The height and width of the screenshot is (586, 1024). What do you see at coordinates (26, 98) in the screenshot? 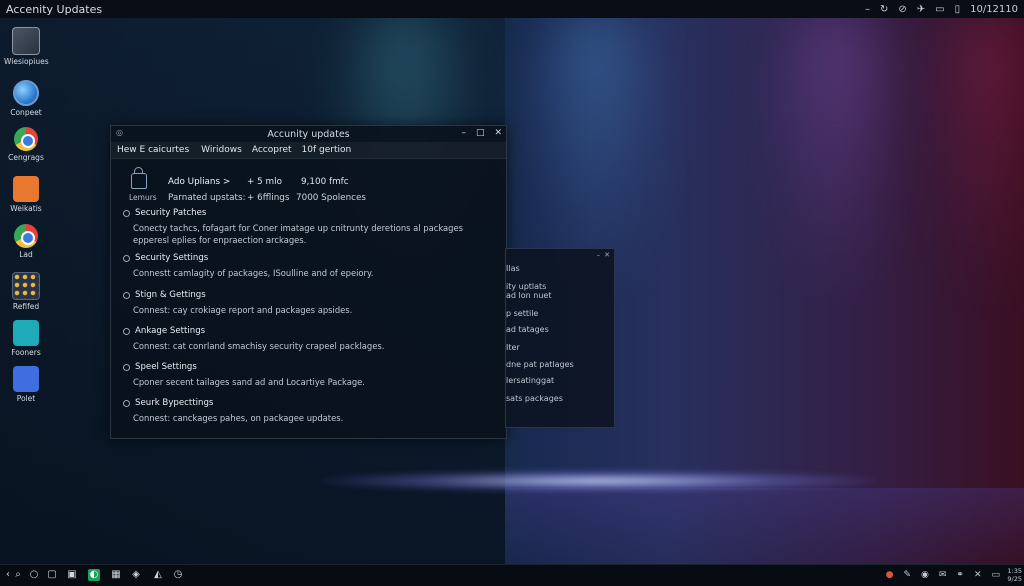
I see `desktop-icon-conpeet: Conpeet` at bounding box center [26, 98].